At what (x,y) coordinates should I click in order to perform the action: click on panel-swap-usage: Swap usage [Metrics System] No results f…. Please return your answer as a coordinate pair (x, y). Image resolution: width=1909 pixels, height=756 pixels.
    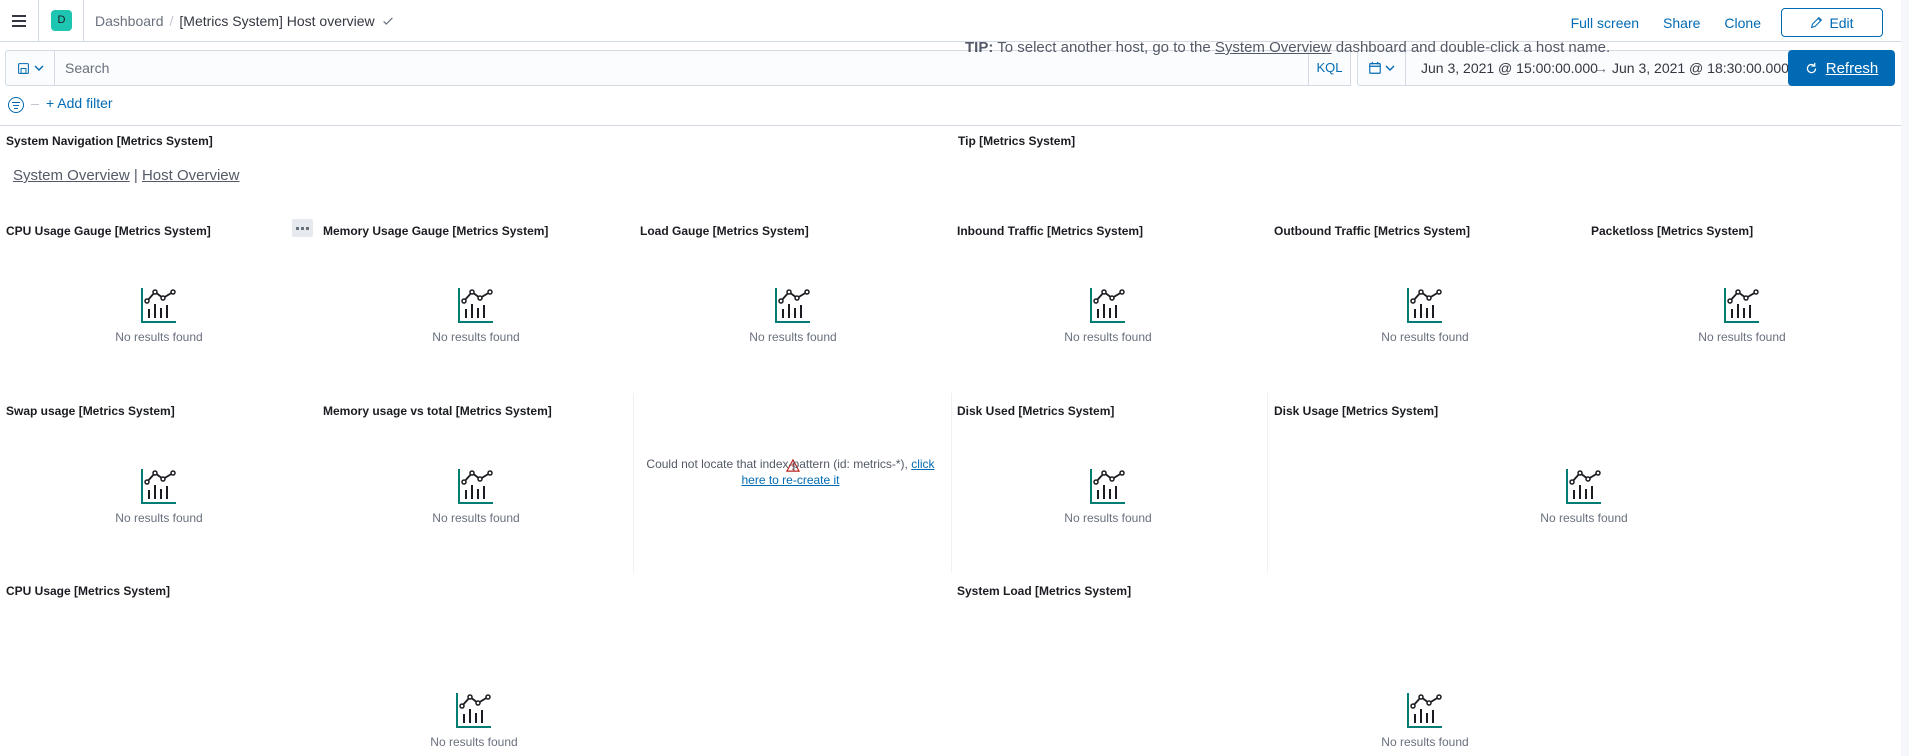
    Looking at the image, I should click on (158, 483).